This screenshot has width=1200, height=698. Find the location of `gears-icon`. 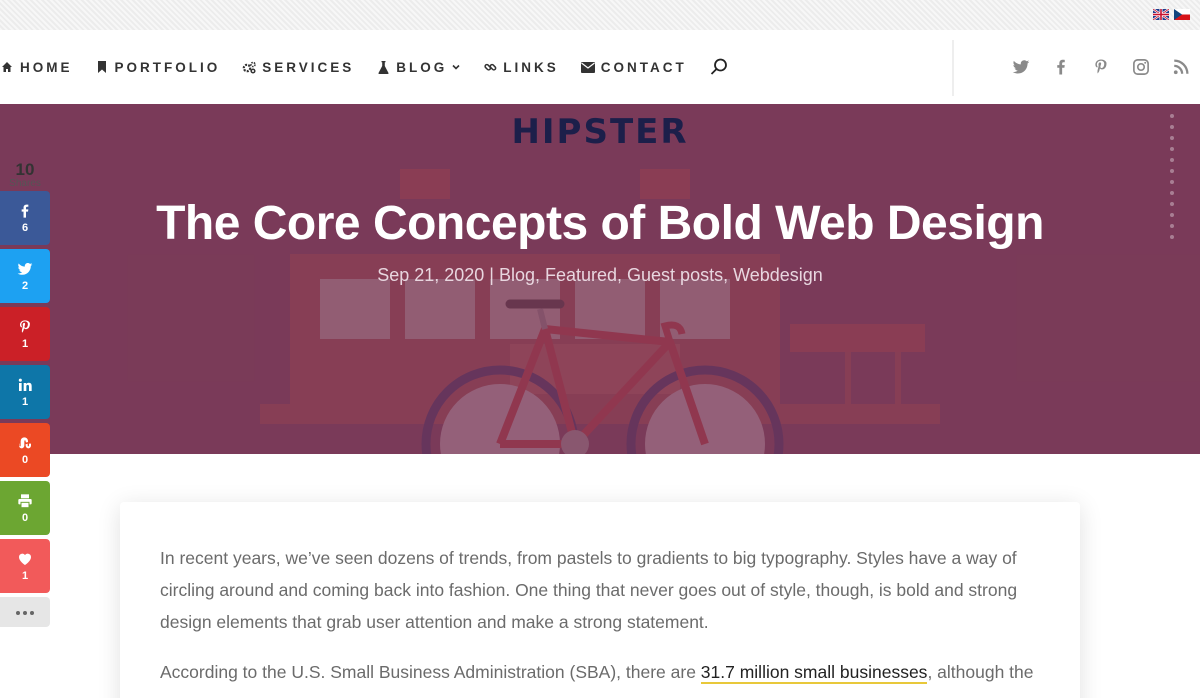

gears-icon is located at coordinates (249, 67).